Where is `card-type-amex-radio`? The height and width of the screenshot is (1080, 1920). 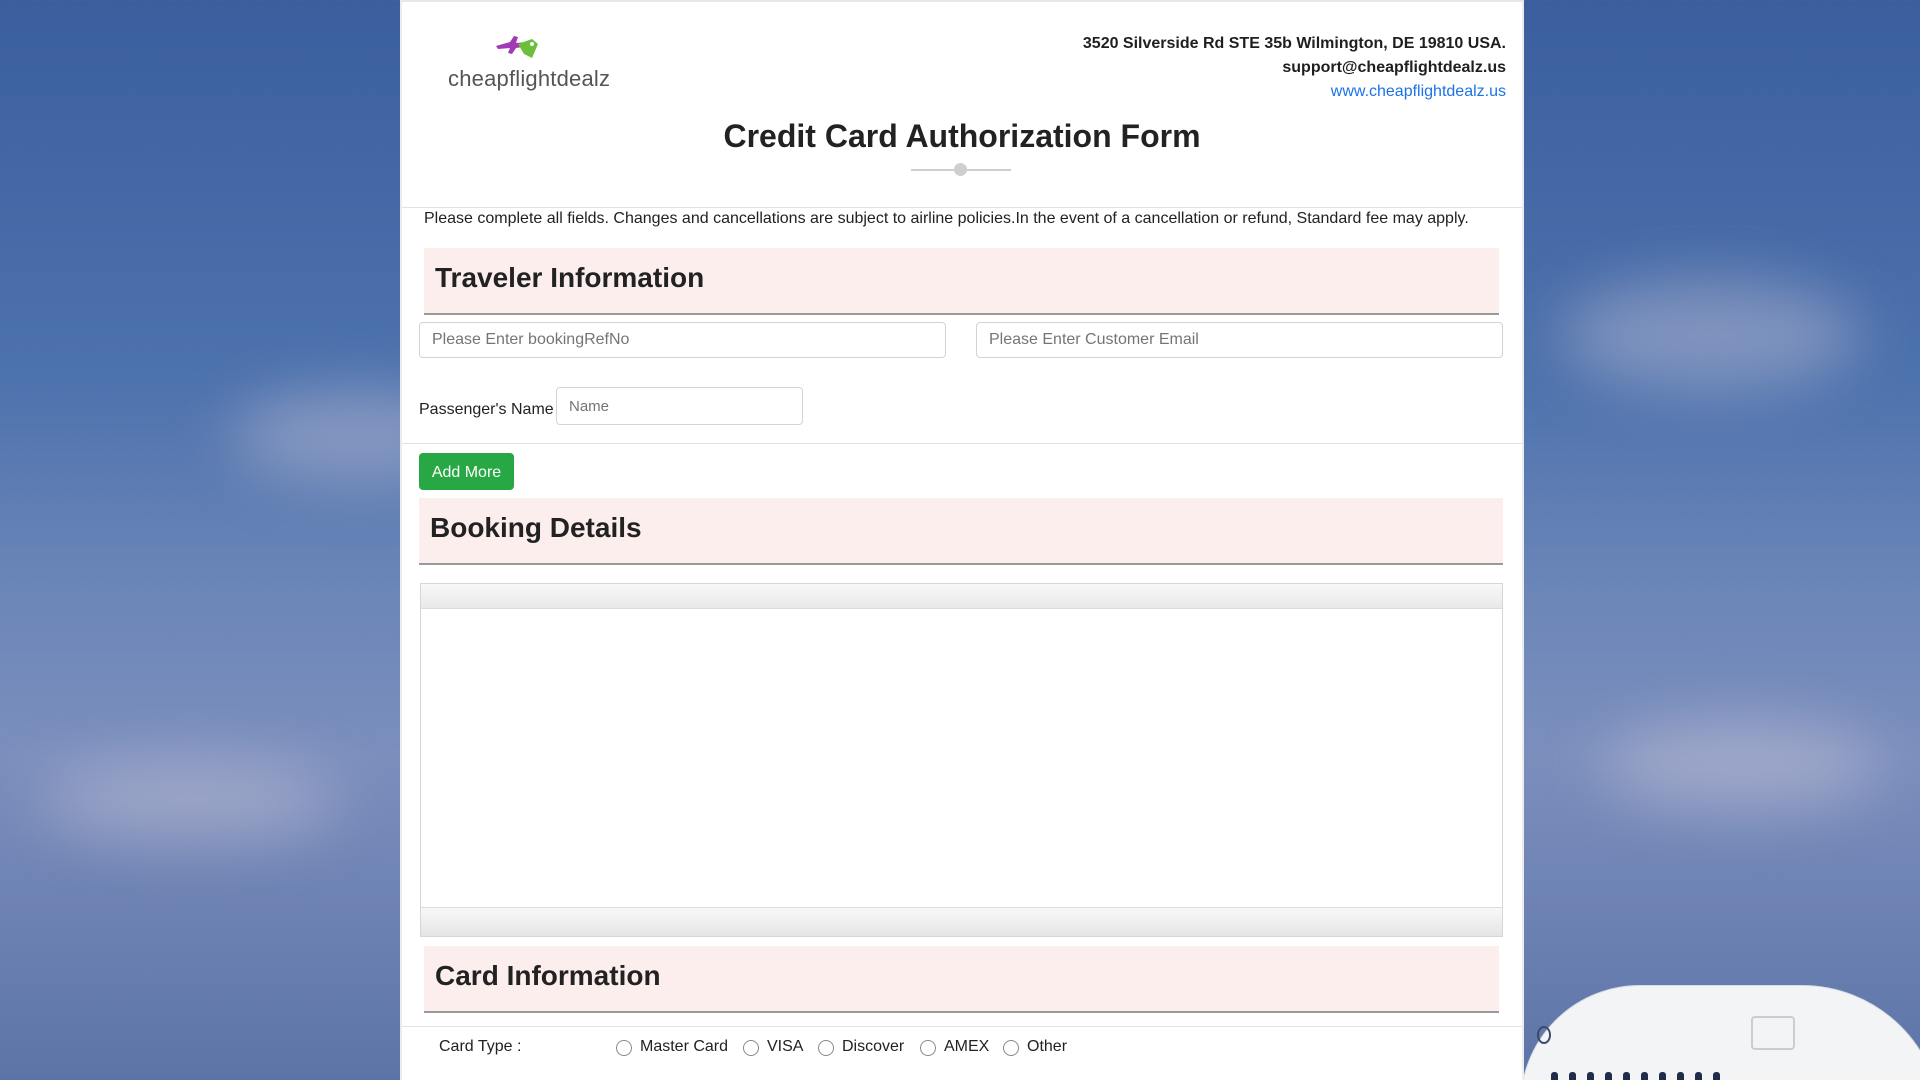 card-type-amex-radio is located at coordinates (928, 1048).